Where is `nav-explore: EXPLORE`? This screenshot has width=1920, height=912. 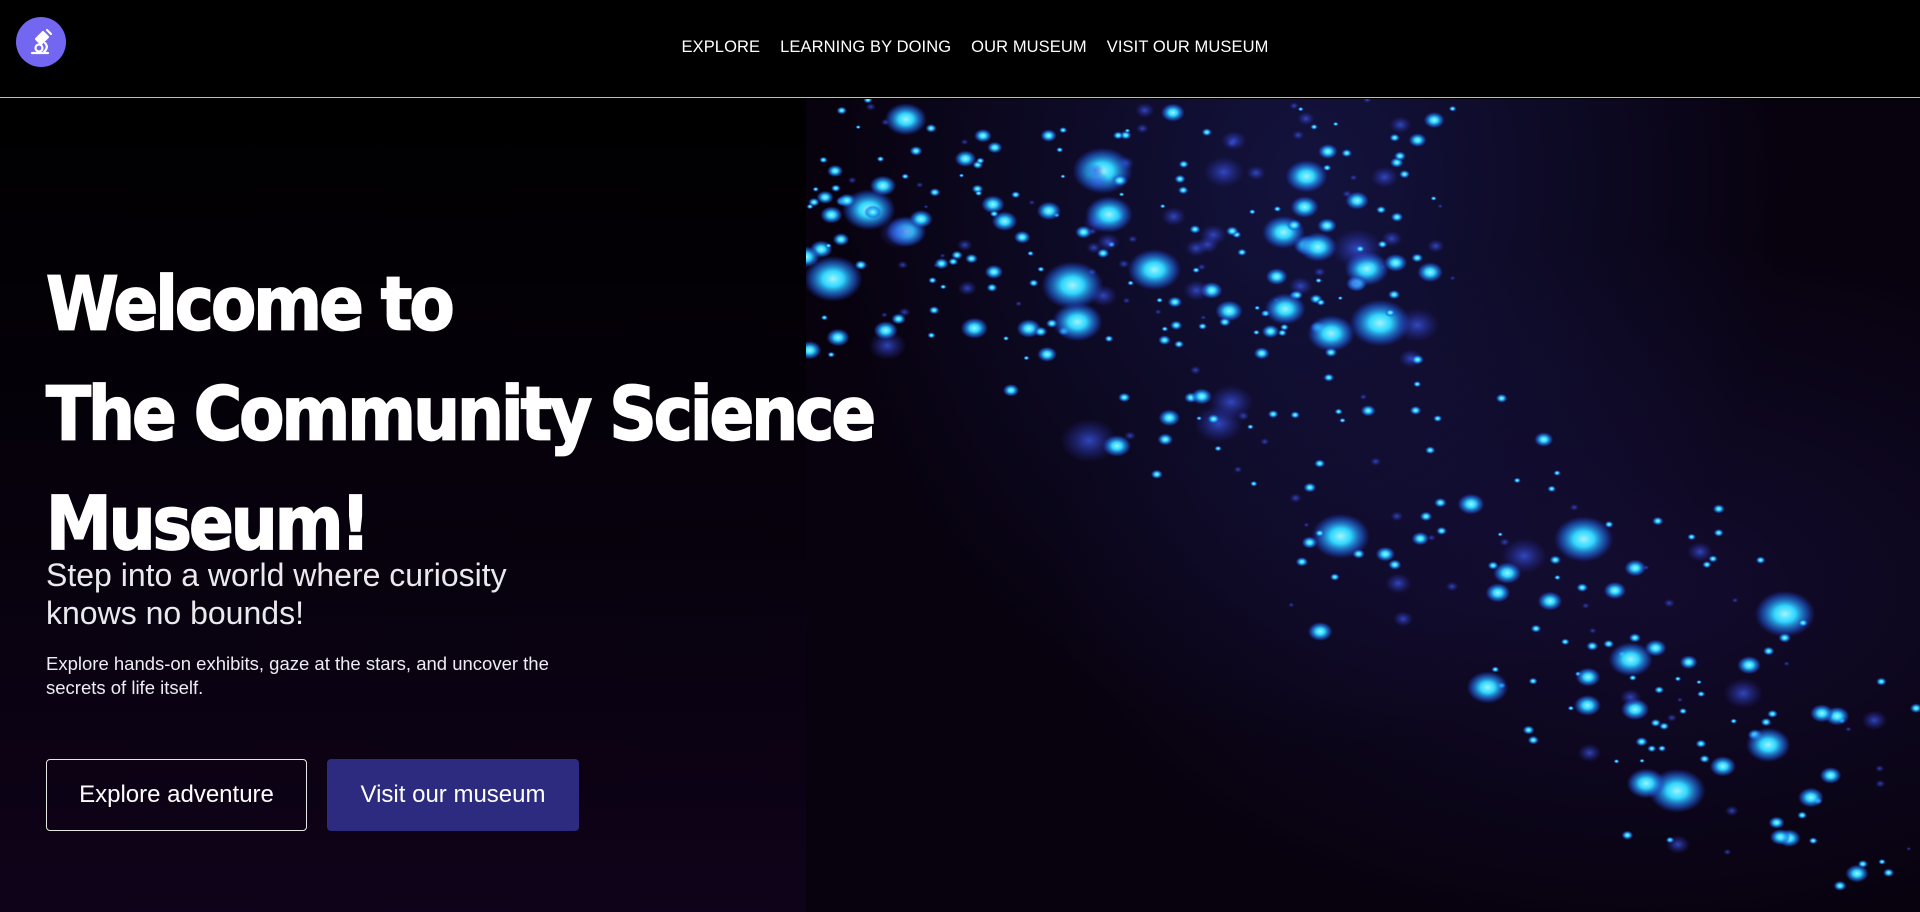
nav-explore: EXPLORE is located at coordinates (720, 47).